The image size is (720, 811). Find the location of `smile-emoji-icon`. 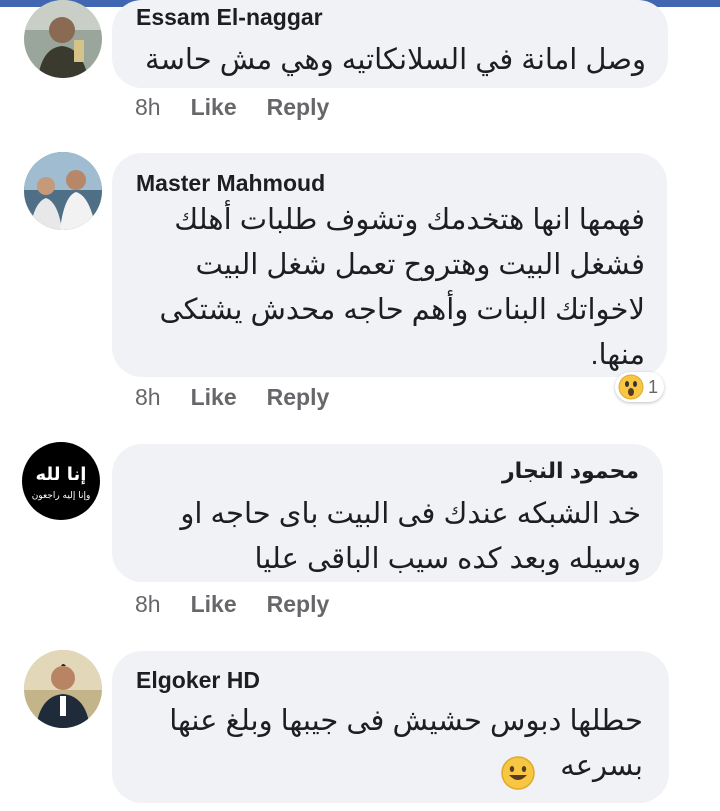

smile-emoji-icon is located at coordinates (518, 773).